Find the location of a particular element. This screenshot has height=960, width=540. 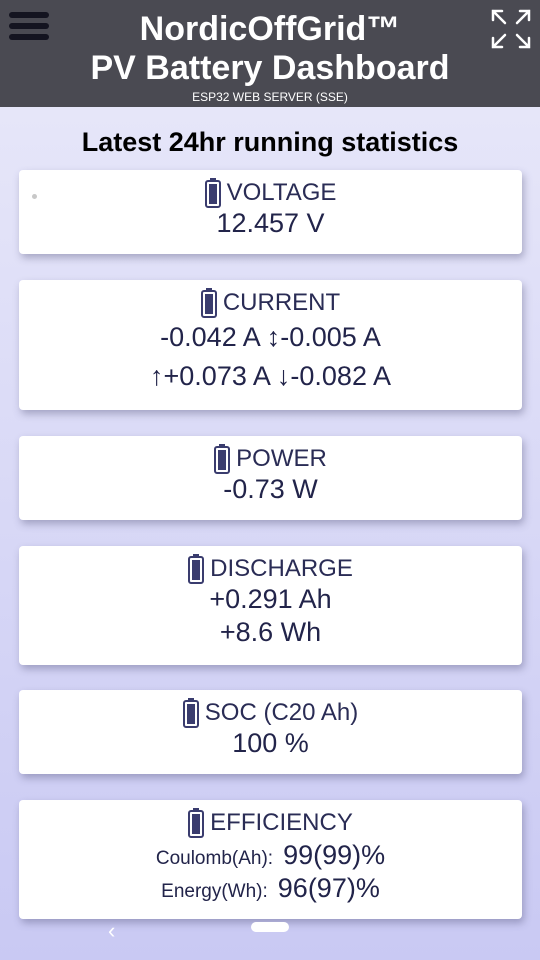

discharge-card: DISCHARGE +0.291 Ah +8.6 Wh is located at coordinates (270, 605).